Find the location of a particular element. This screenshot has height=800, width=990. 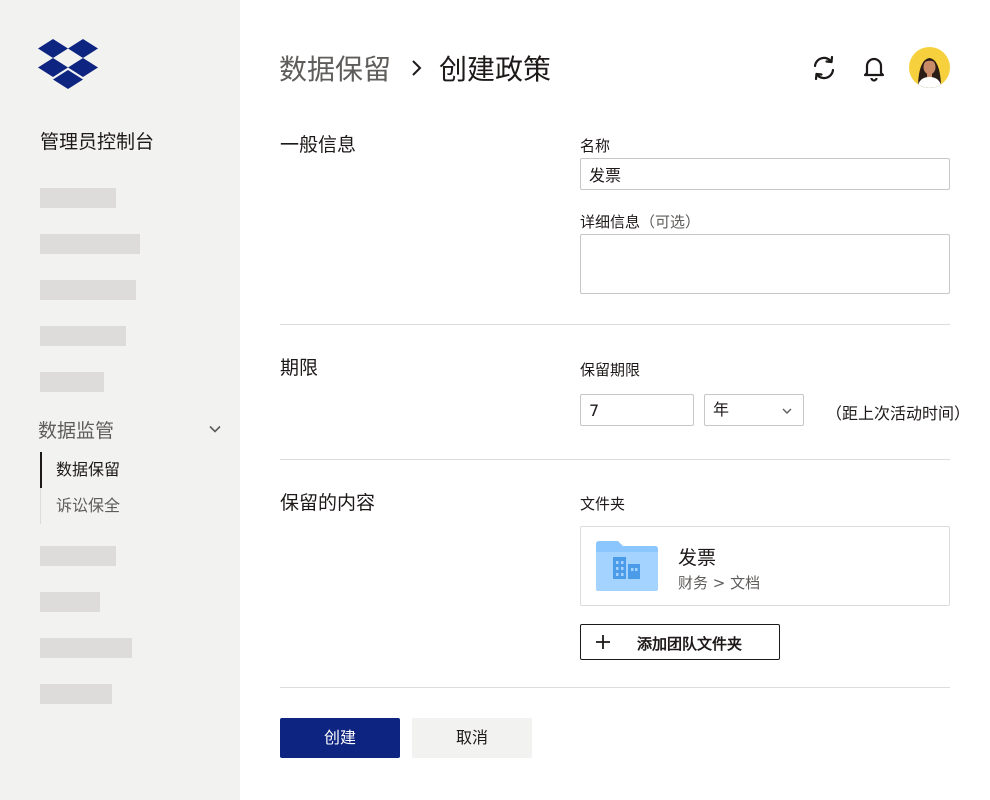

page-title: 创建政策 is located at coordinates (495, 69).